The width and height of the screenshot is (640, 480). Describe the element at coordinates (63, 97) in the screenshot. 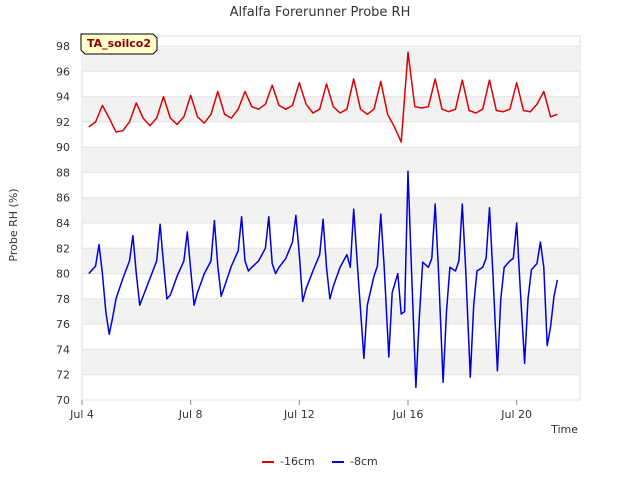

I see `y-tick-label: 94` at that location.